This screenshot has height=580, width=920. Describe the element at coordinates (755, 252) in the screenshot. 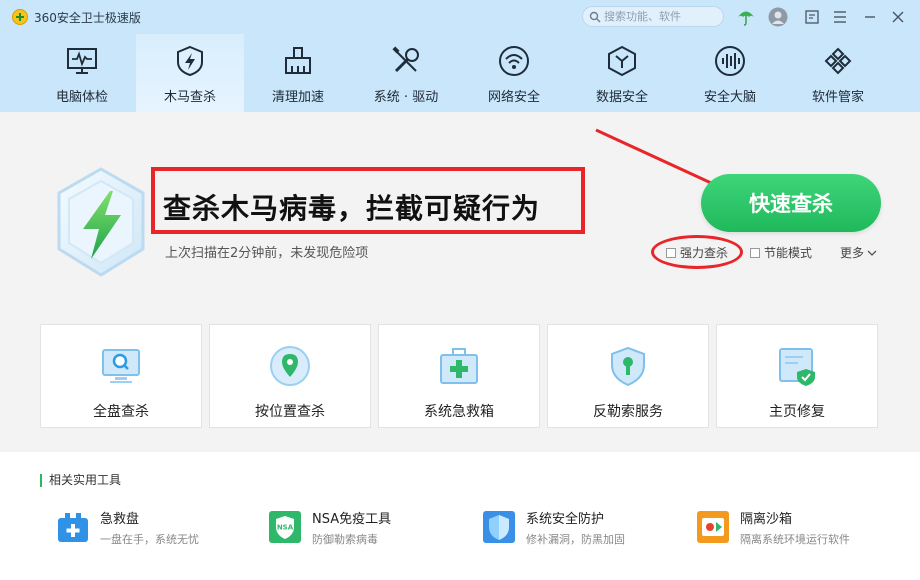

I see `power-save-checkbox` at that location.